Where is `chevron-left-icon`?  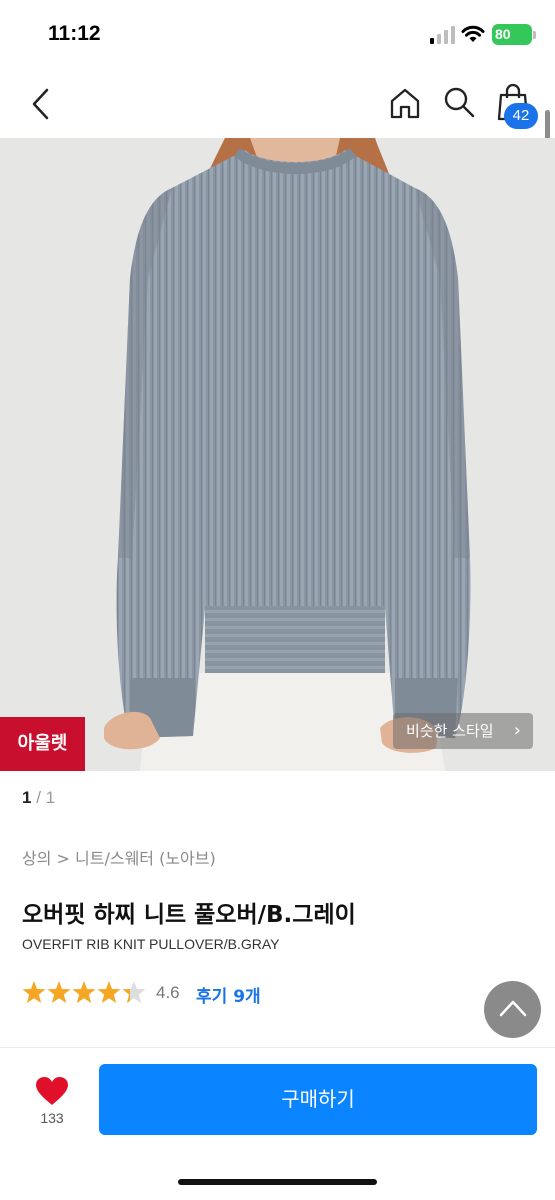 chevron-left-icon is located at coordinates (41, 104).